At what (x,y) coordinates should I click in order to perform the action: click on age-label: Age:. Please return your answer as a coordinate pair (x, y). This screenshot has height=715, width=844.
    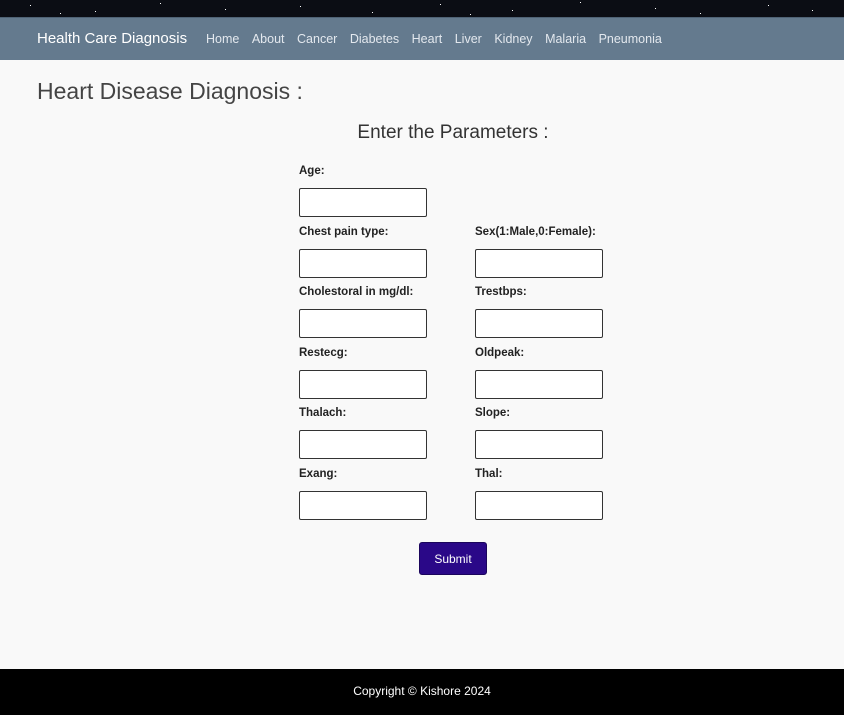
    Looking at the image, I should click on (312, 171).